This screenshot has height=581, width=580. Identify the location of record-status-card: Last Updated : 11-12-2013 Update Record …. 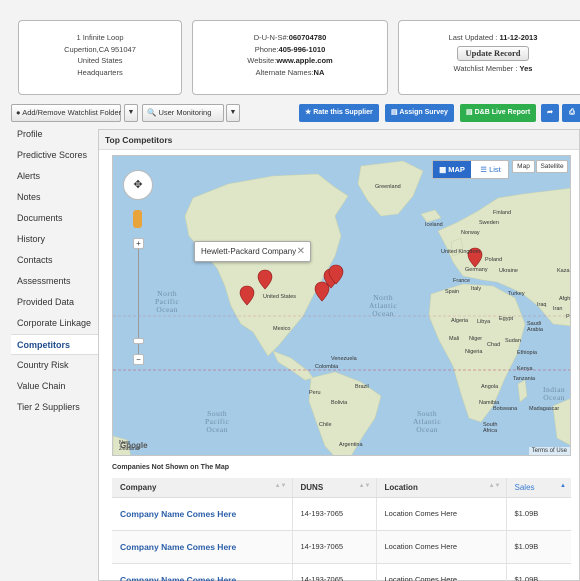
(489, 57).